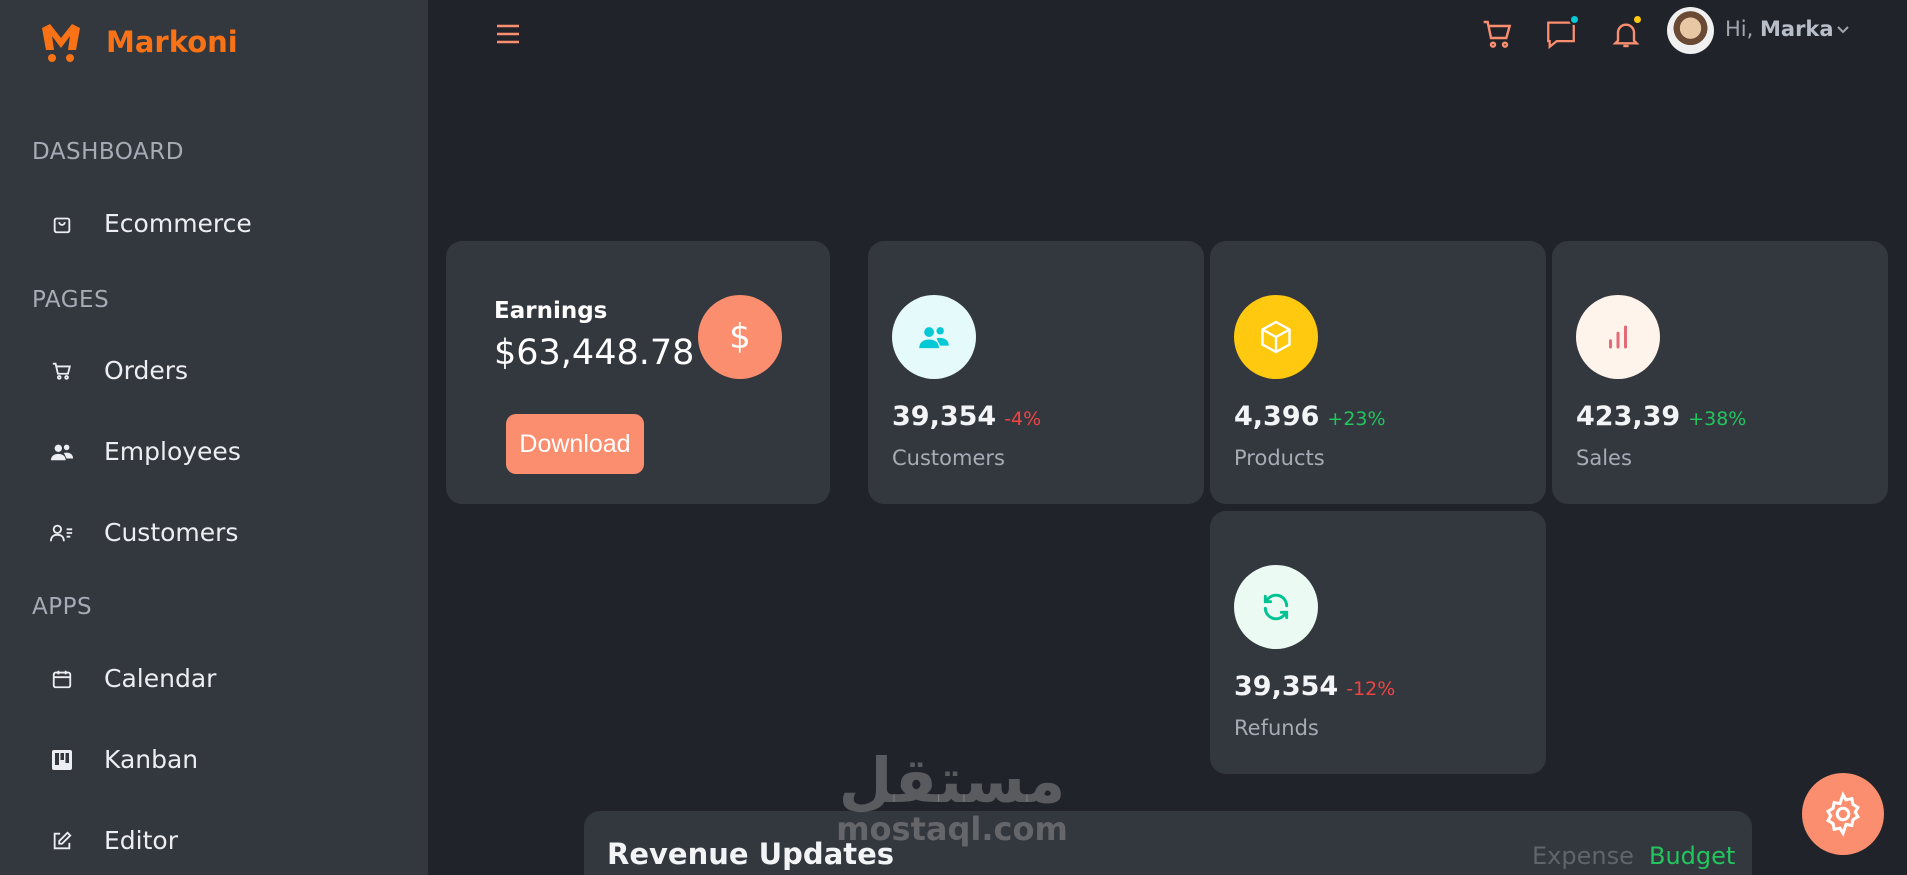  What do you see at coordinates (1276, 728) in the screenshot?
I see `stat-label: Refunds` at bounding box center [1276, 728].